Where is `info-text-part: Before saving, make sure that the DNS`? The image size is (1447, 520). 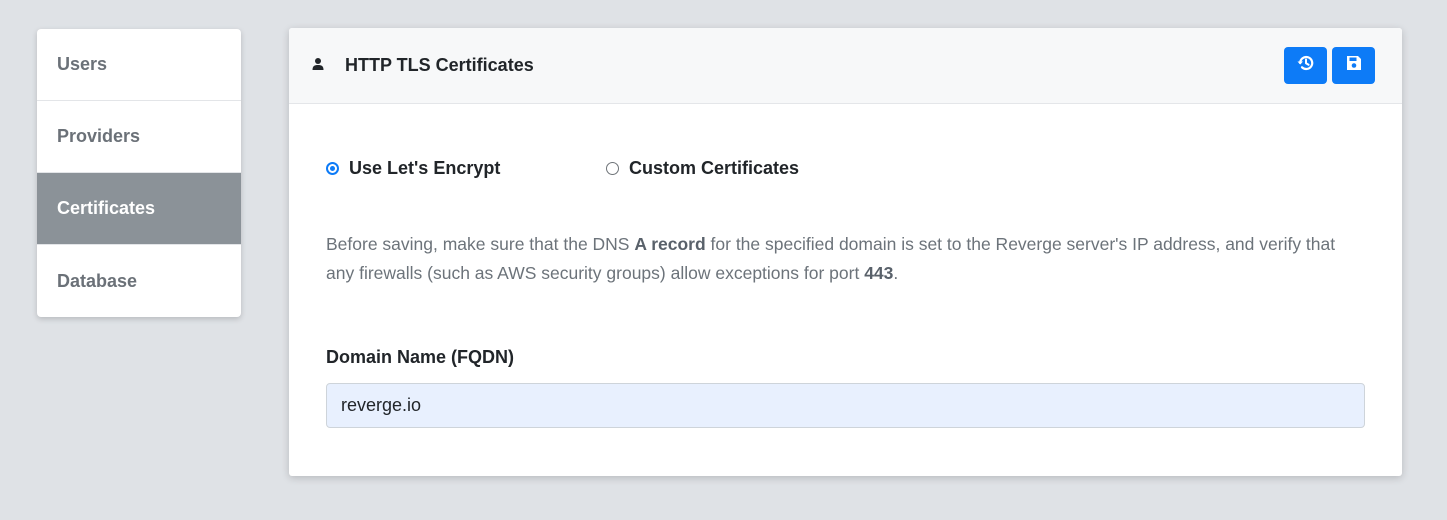
info-text-part: Before saving, make sure that the DNS is located at coordinates (480, 244).